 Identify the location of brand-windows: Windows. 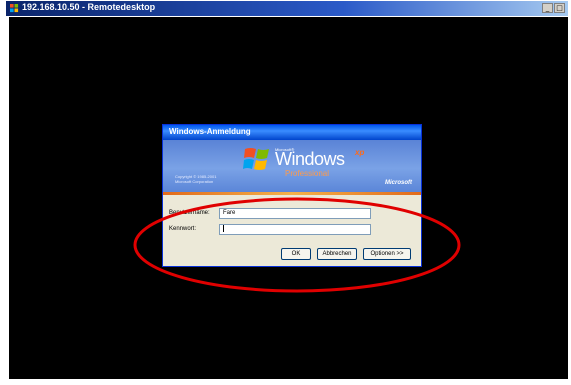
(310, 159).